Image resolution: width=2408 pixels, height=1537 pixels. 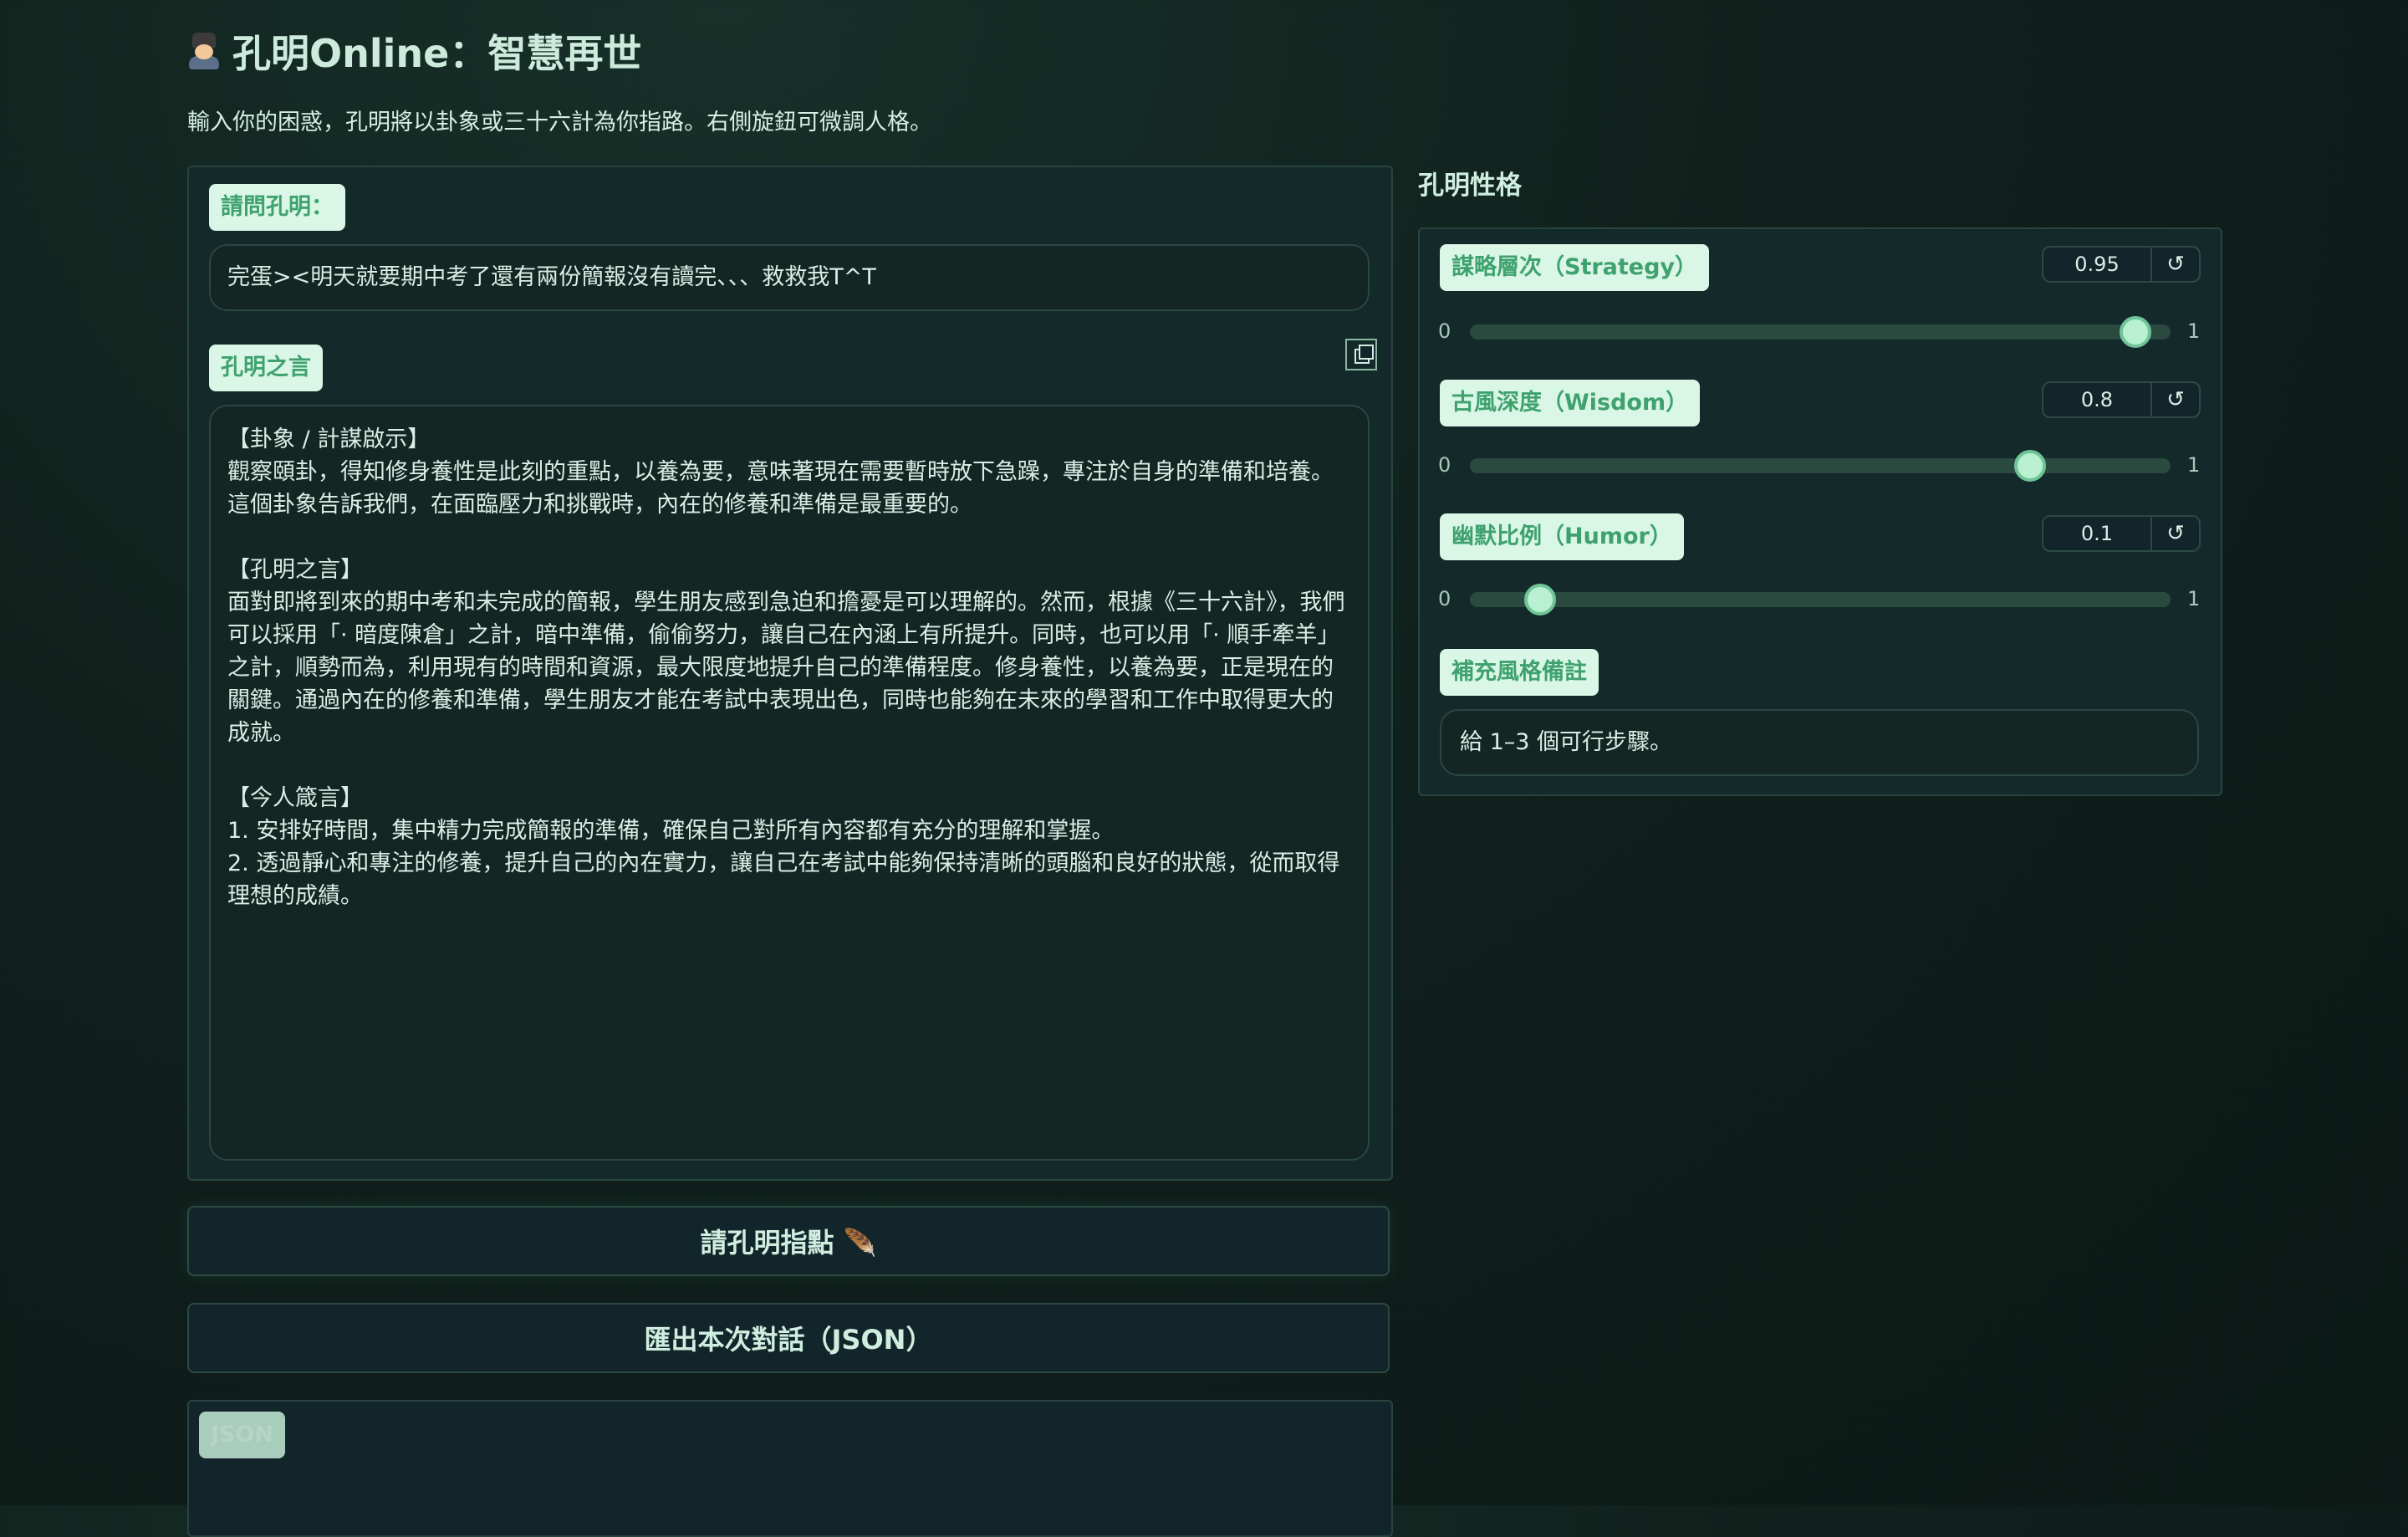 I want to click on question-input: 完蛋><明天就要期中考了還有兩份簡報沒有讀完、、、救救我T^T, so click(x=790, y=277).